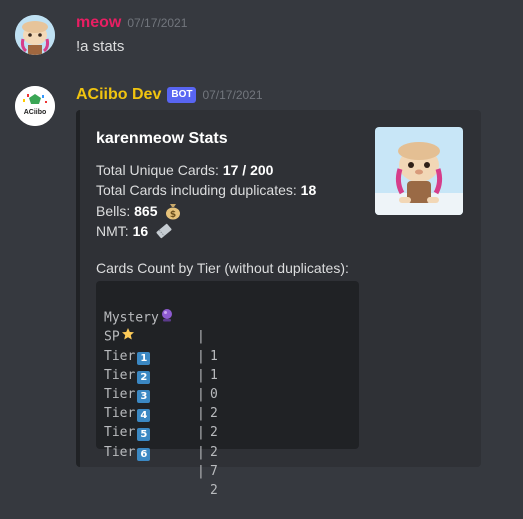  I want to click on nmt-line: NMT: 16, so click(134, 232).